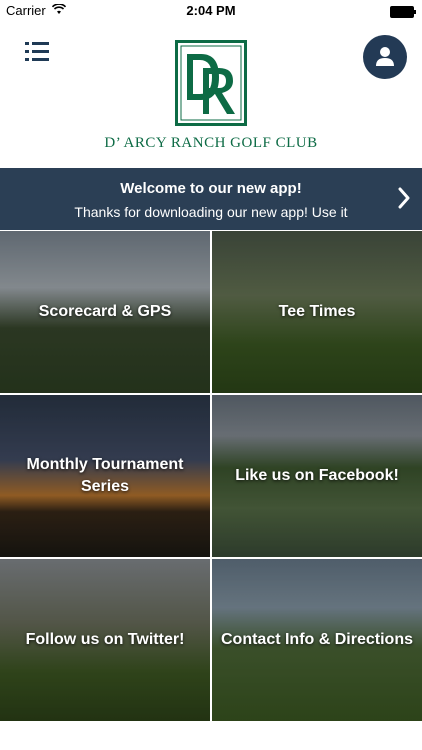 Image resolution: width=422 pixels, height=750 pixels. Describe the element at coordinates (211, 735) in the screenshot. I see `bottom-spacer` at that location.